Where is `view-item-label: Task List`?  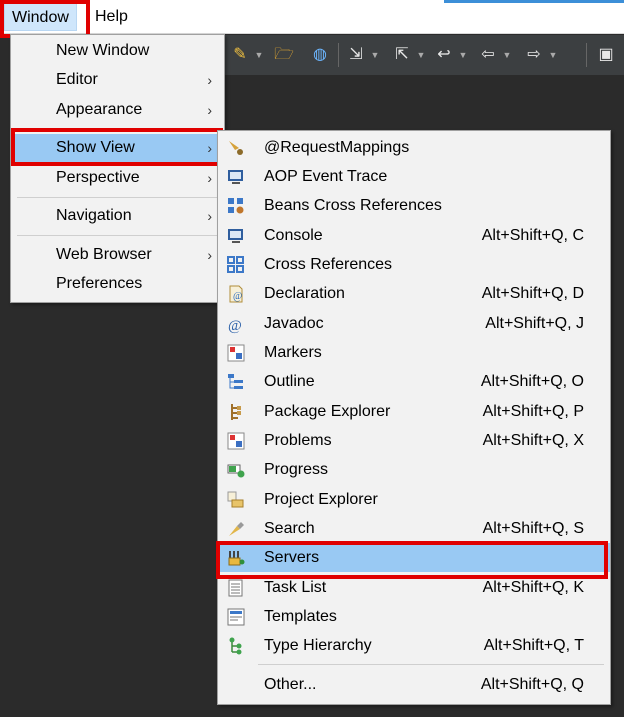
view-item-label: Task List is located at coordinates (295, 587).